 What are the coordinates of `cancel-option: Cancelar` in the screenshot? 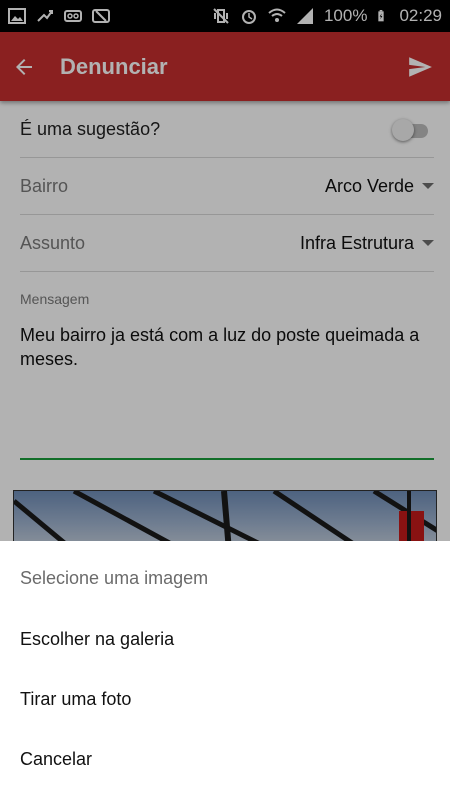 It's located at (225, 759).